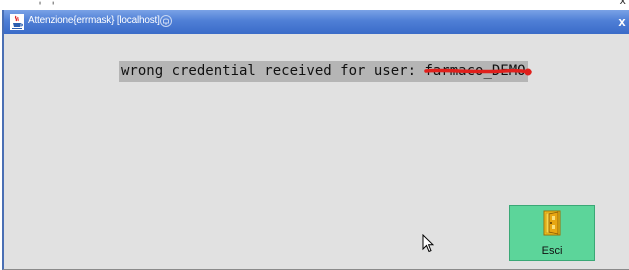 This screenshot has width=629, height=270. What do you see at coordinates (552, 251) in the screenshot?
I see `exit-button-label: Esci` at bounding box center [552, 251].